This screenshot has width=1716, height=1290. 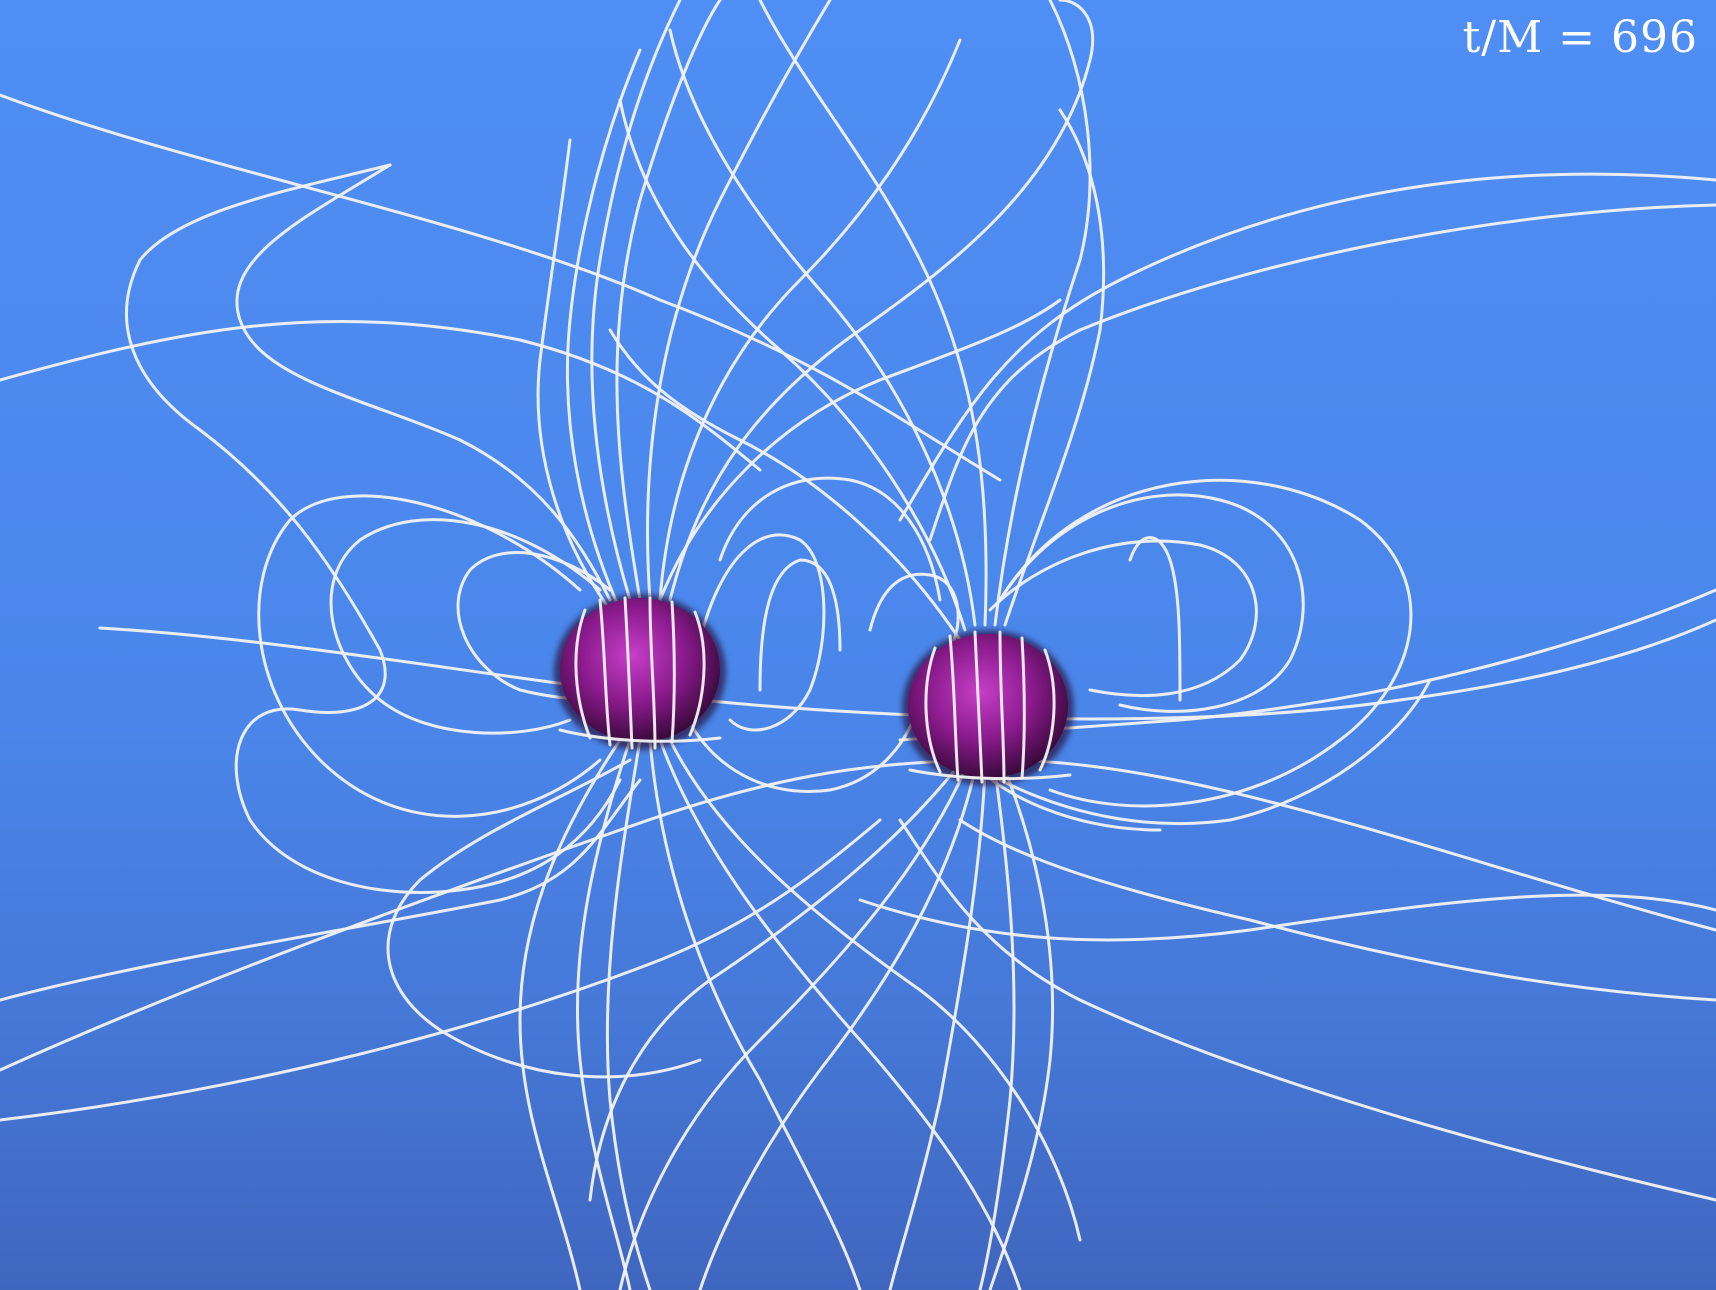 What do you see at coordinates (988, 708) in the screenshot?
I see `right-black-hole` at bounding box center [988, 708].